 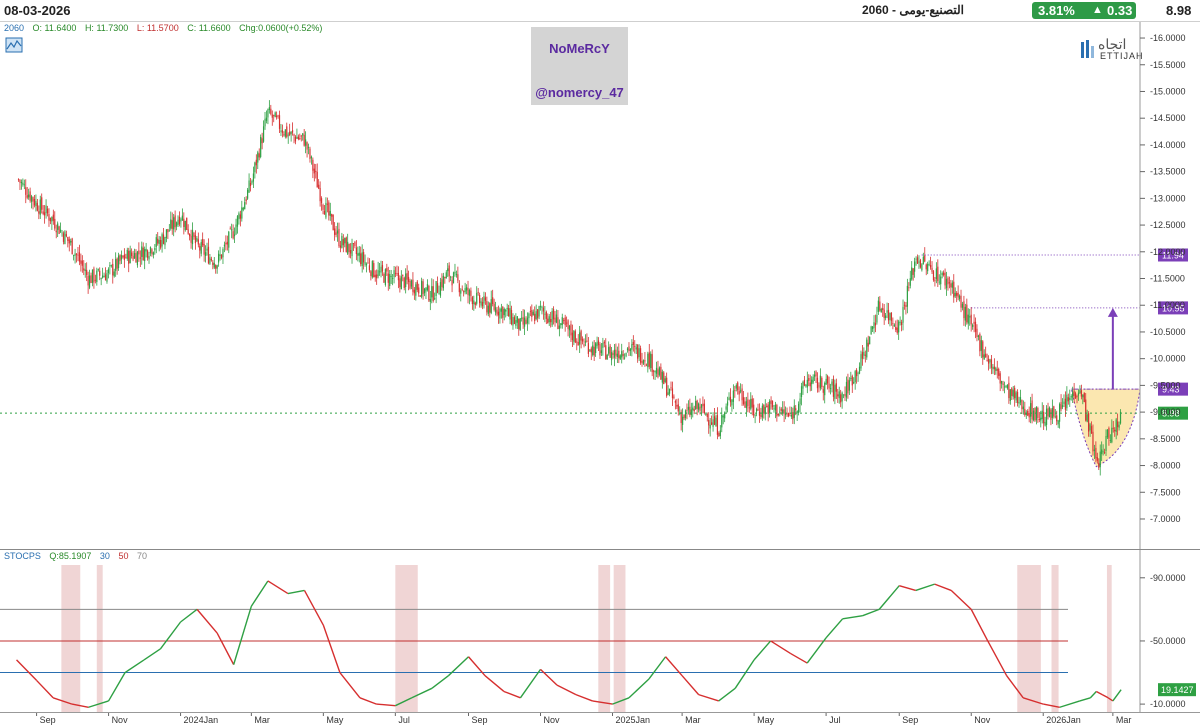 I want to click on x-tick-label: Mar, so click(x=262, y=720).